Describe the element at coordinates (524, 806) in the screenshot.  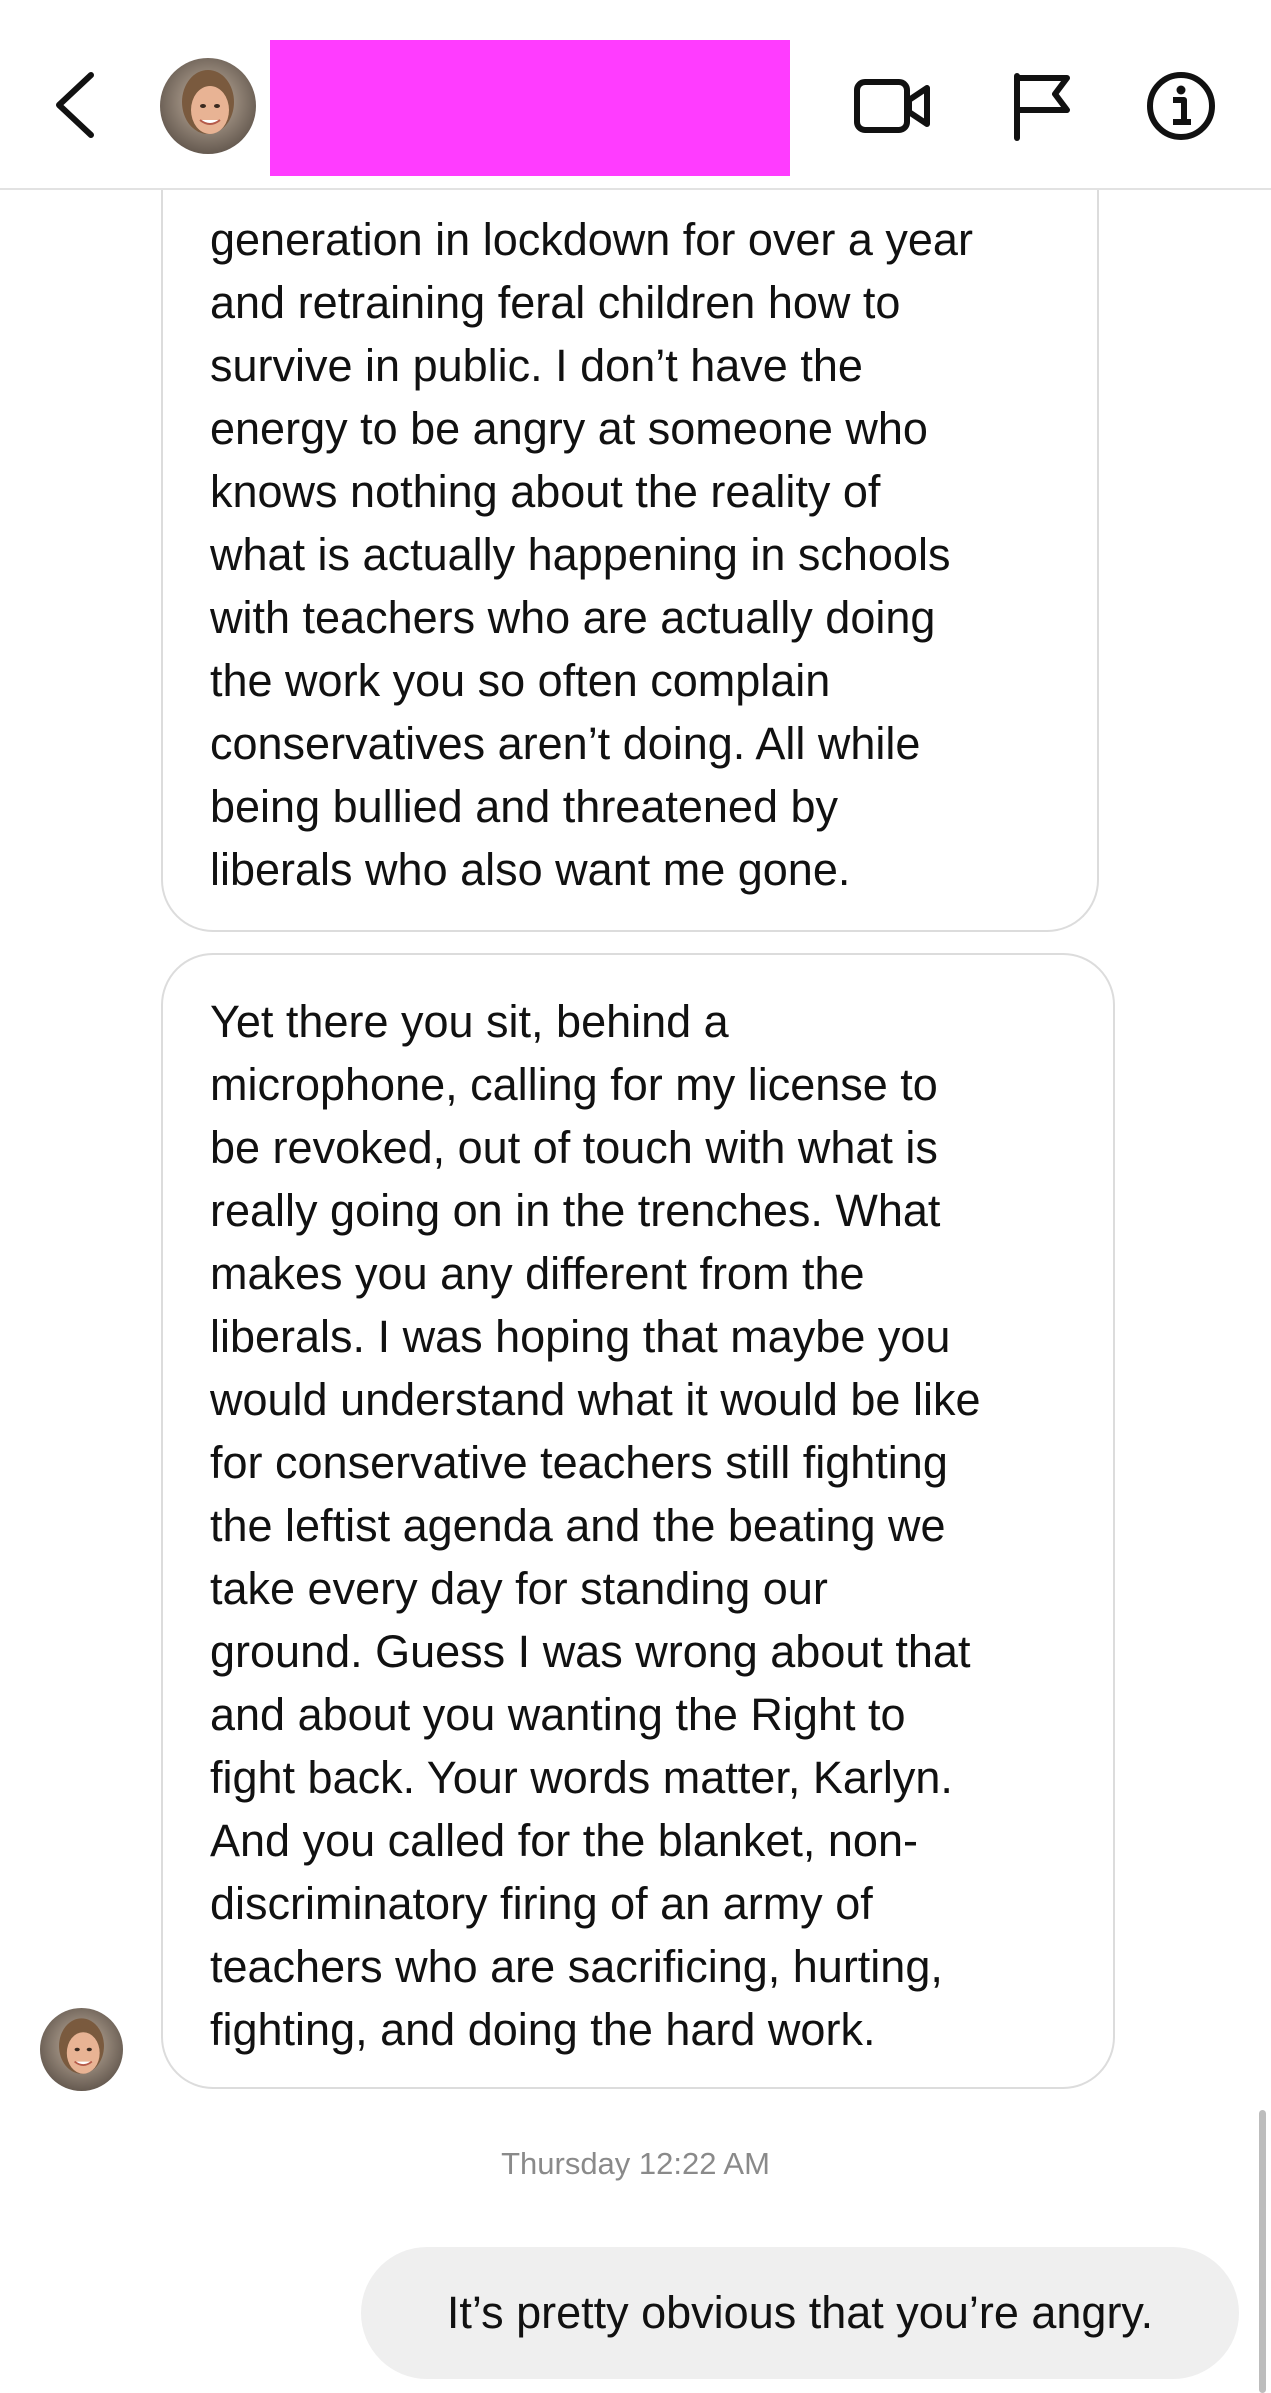
I see `message-line: being bullied and threatened by` at that location.